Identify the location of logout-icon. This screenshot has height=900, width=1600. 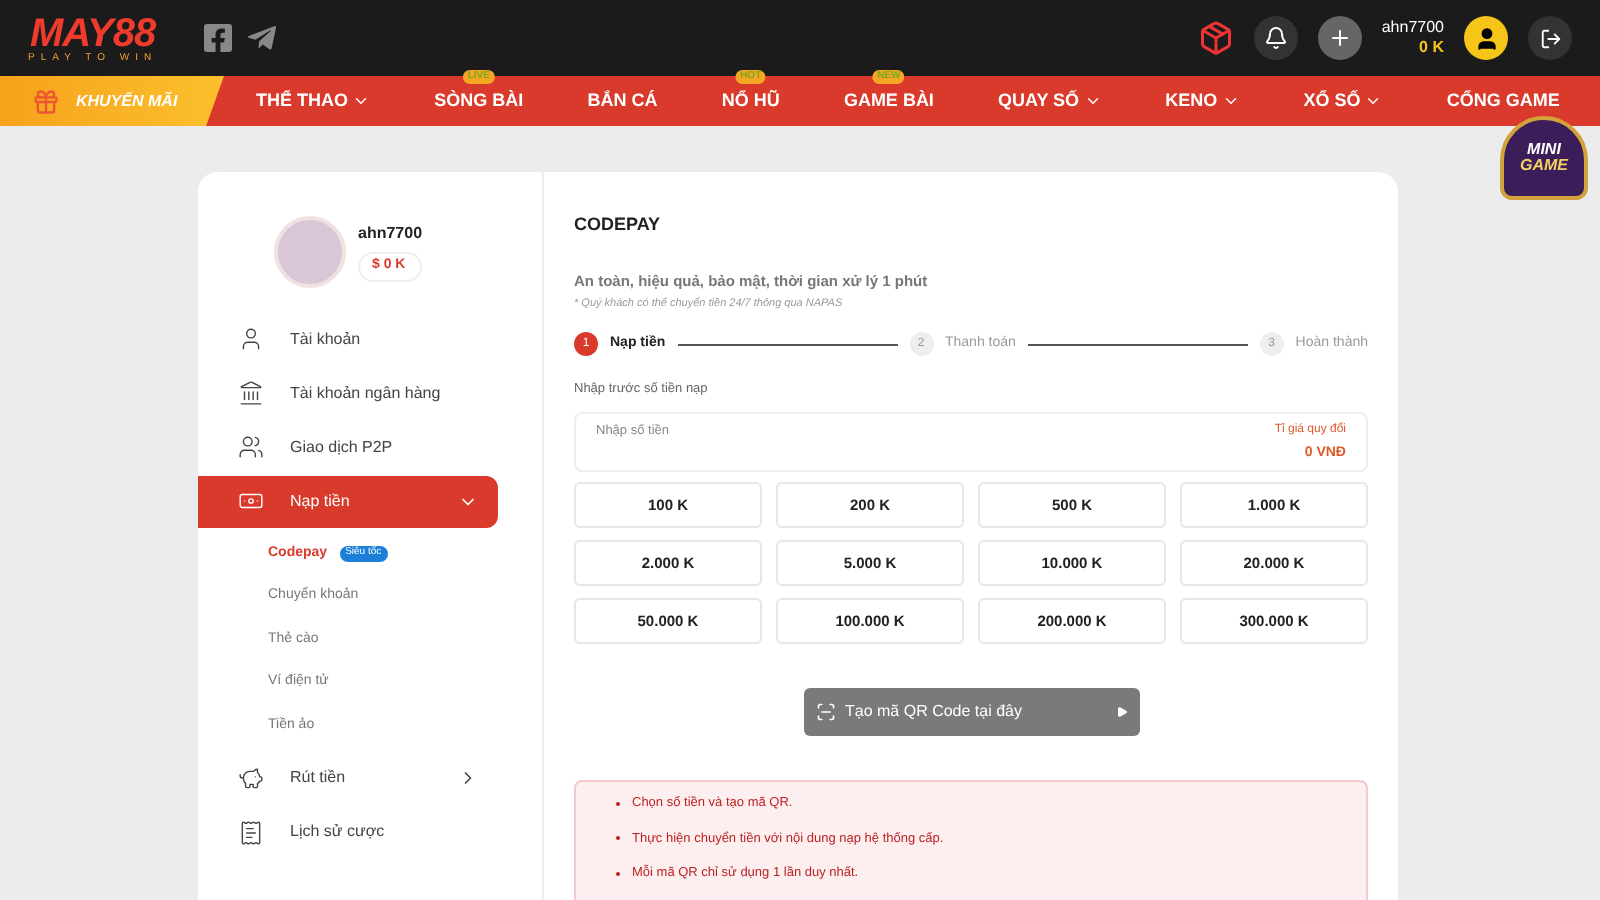
(1550, 38).